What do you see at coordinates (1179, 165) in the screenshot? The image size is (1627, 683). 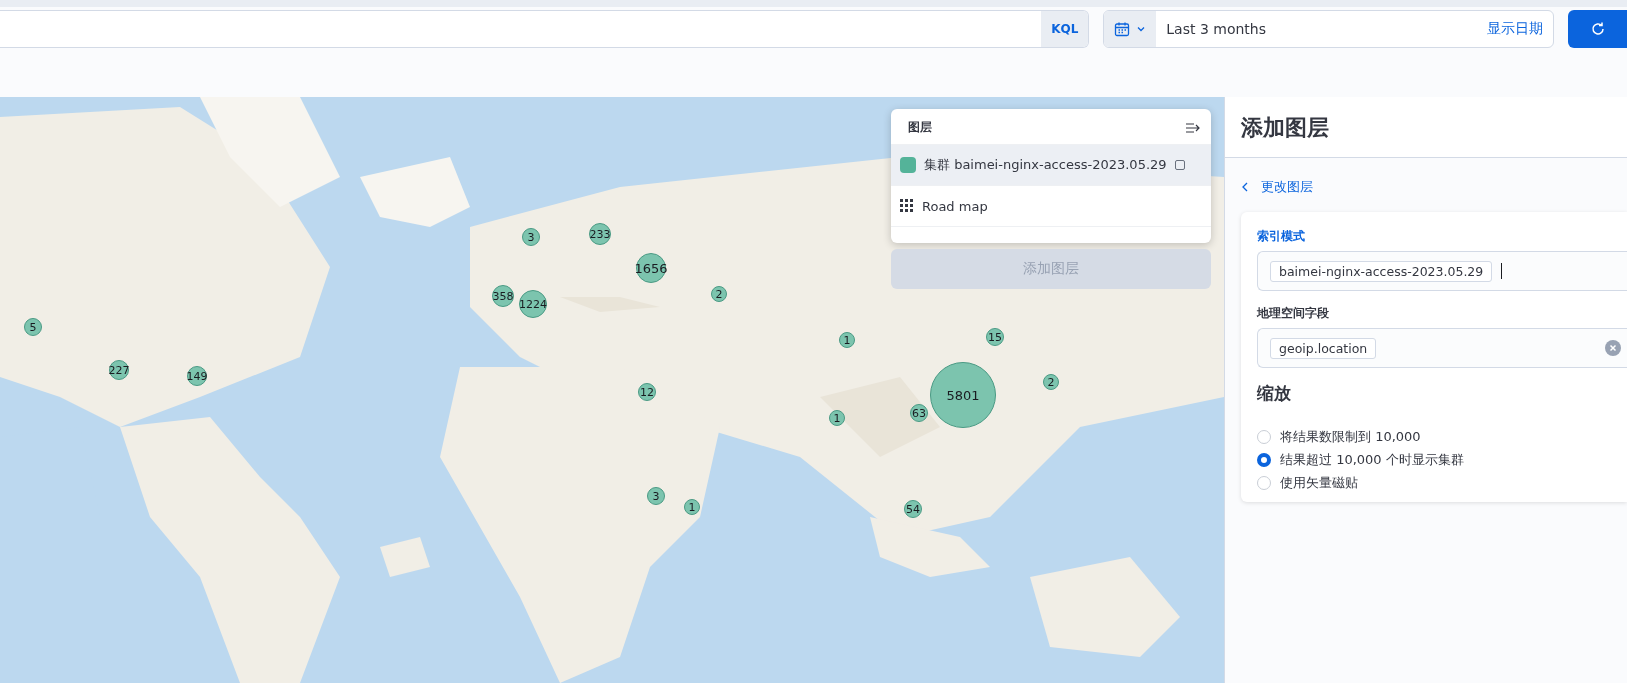 I see `checkbox-icon` at bounding box center [1179, 165].